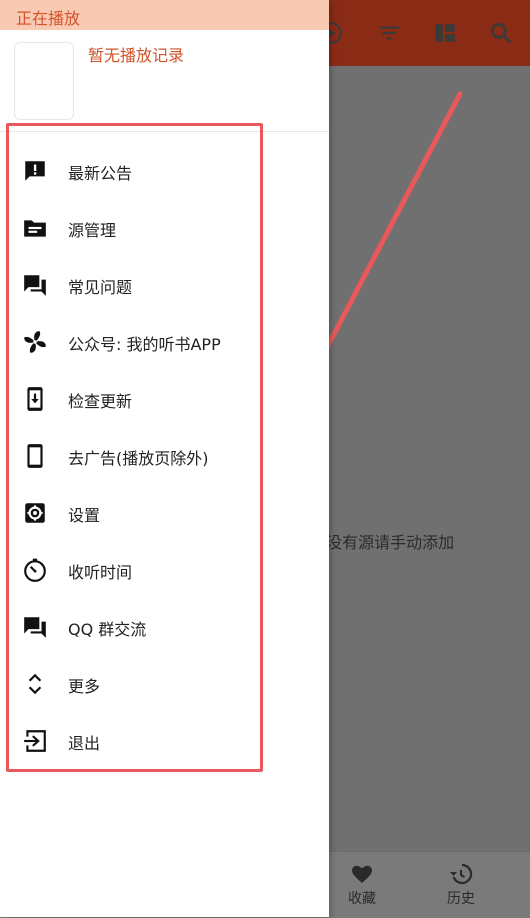 The width and height of the screenshot is (530, 918). Describe the element at coordinates (100, 287) in the screenshot. I see `menu-item-label: 常见问题` at that location.